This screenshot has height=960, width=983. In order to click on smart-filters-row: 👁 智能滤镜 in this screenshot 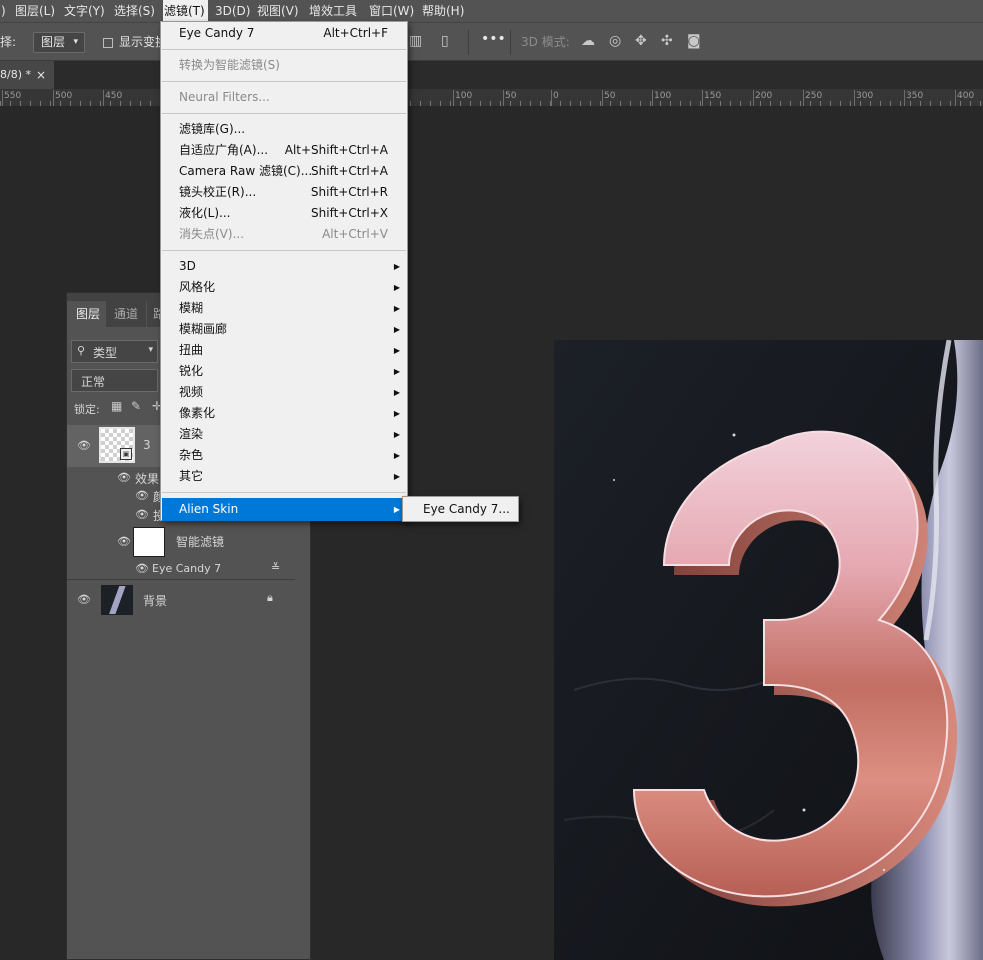, I will do `click(181, 542)`.